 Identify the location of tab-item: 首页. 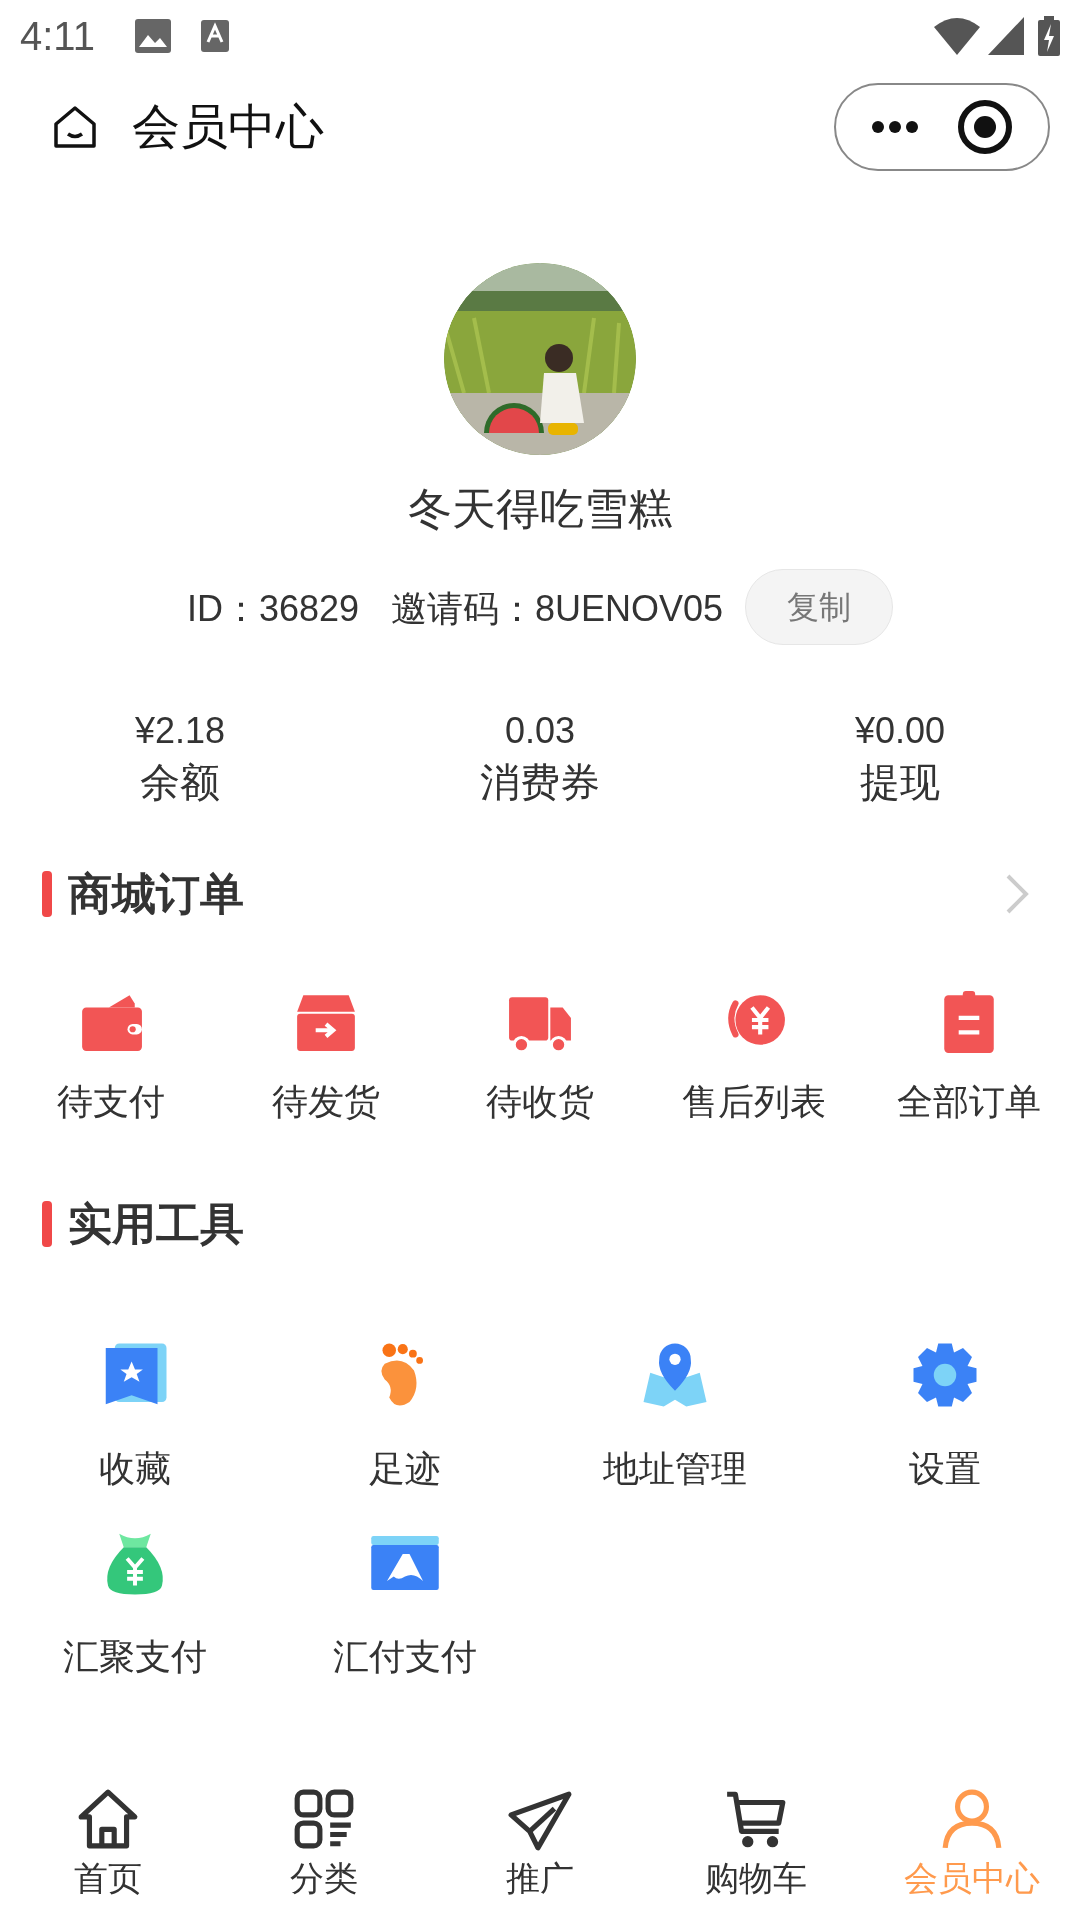
(108, 1844).